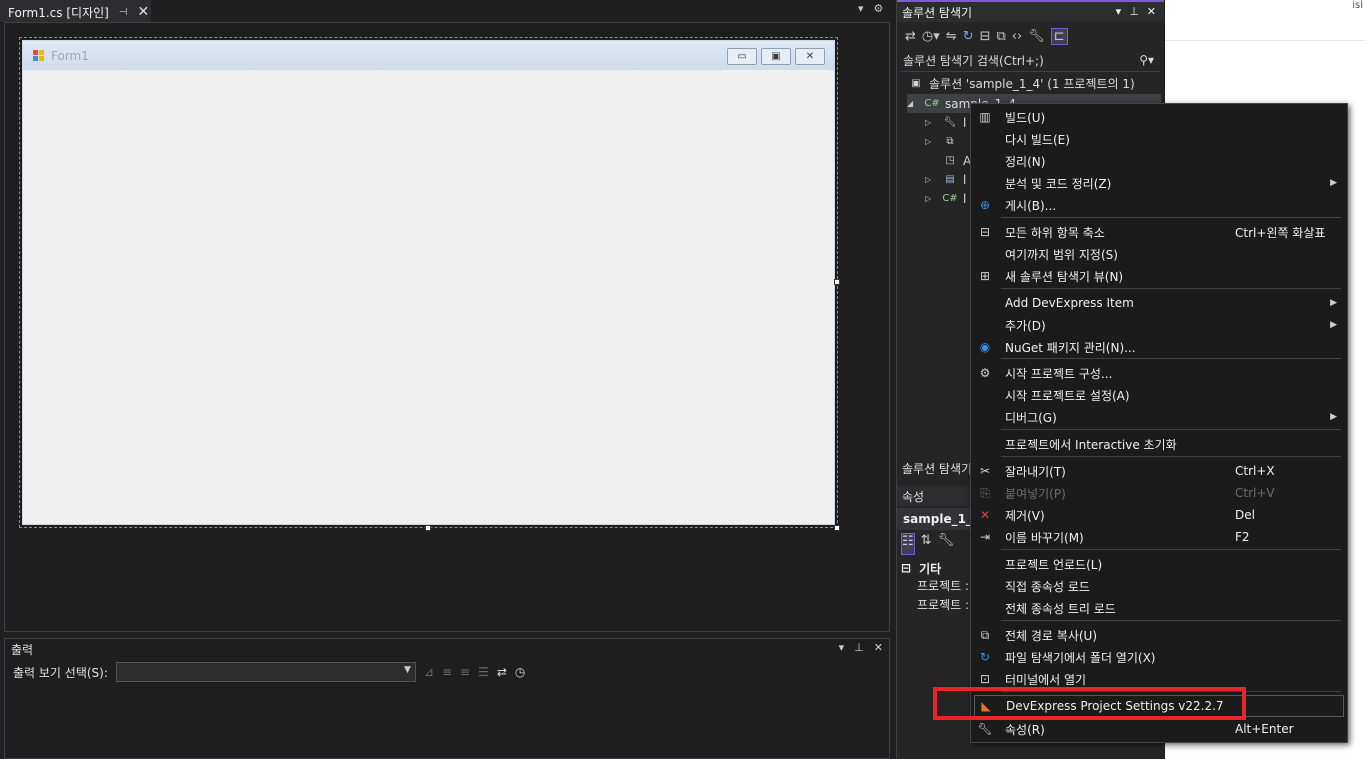  Describe the element at coordinates (1159, 303) in the screenshot. I see `menu-item-add-devexpress-item: Add DevExpress Item ▶` at that location.